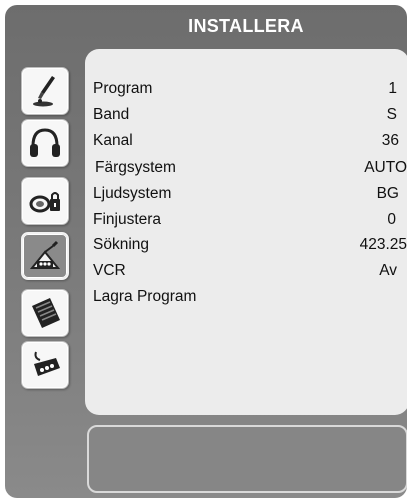 Image resolution: width=412 pixels, height=502 pixels. I want to click on setting-label: Program, so click(123, 88).